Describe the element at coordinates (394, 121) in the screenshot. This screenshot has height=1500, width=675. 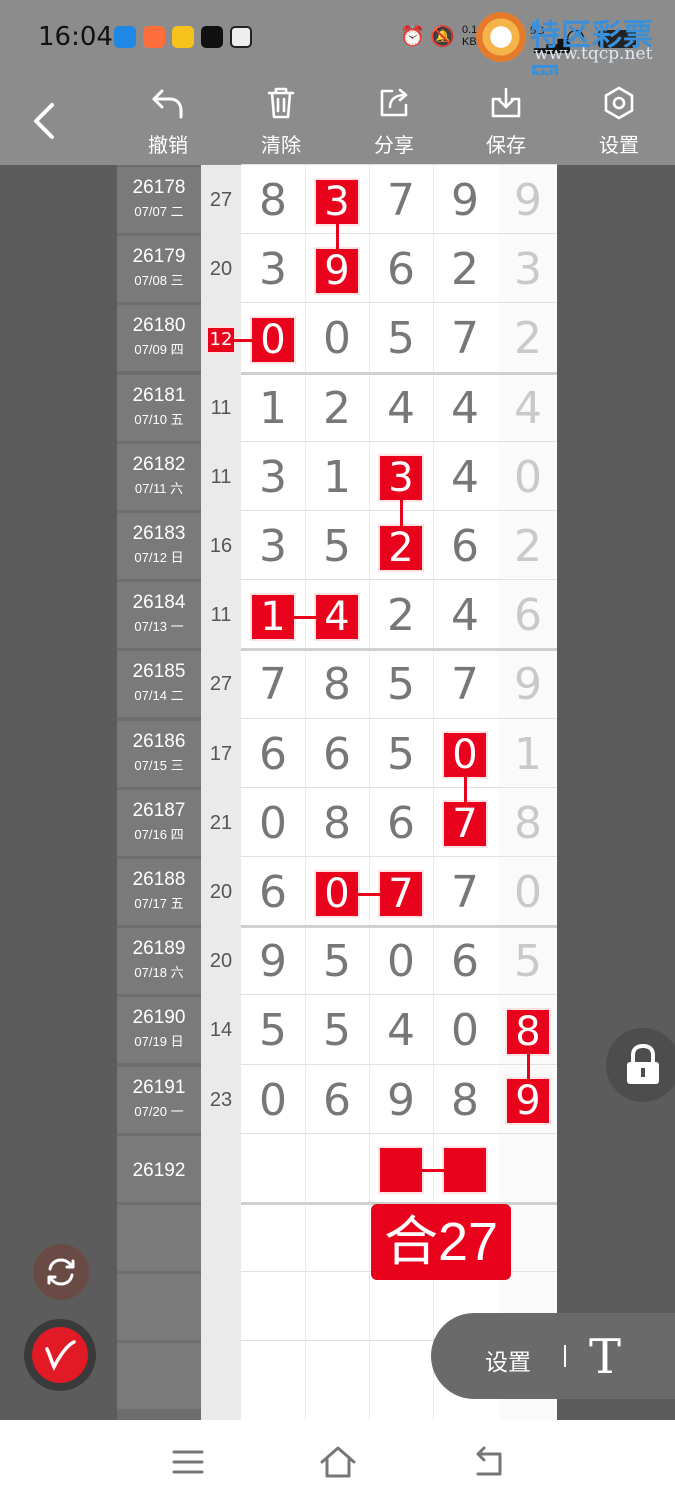
I see `share-button: 分享` at that location.